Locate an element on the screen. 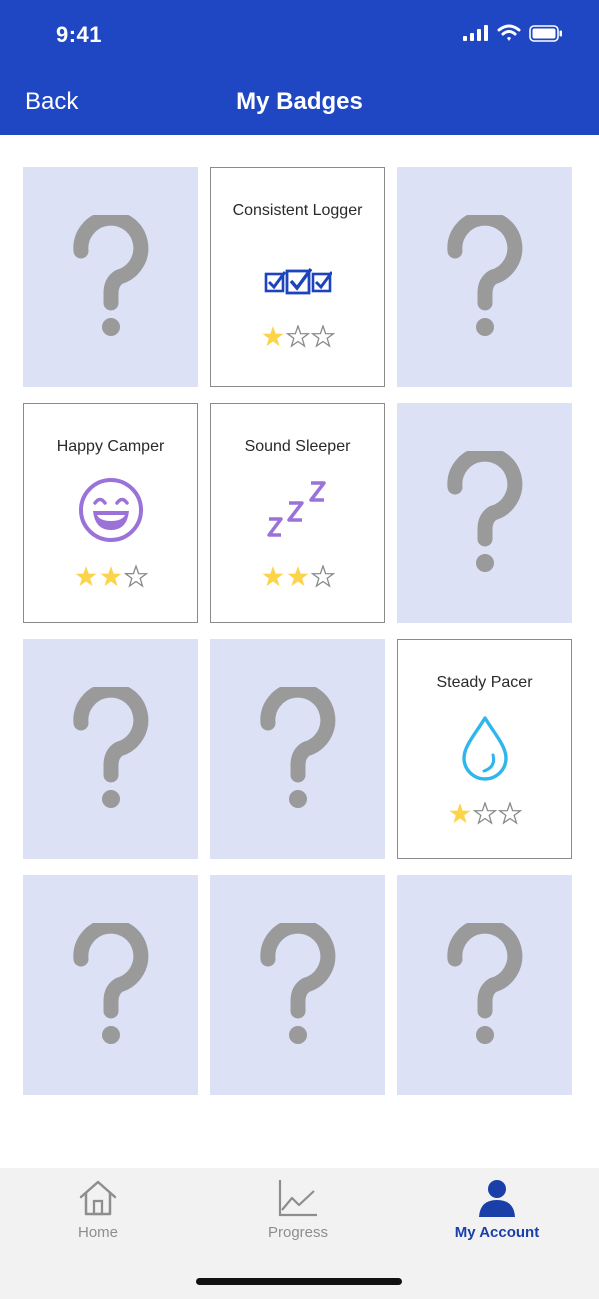 The height and width of the screenshot is (1299, 599). tab-label: Progress is located at coordinates (298, 1232).